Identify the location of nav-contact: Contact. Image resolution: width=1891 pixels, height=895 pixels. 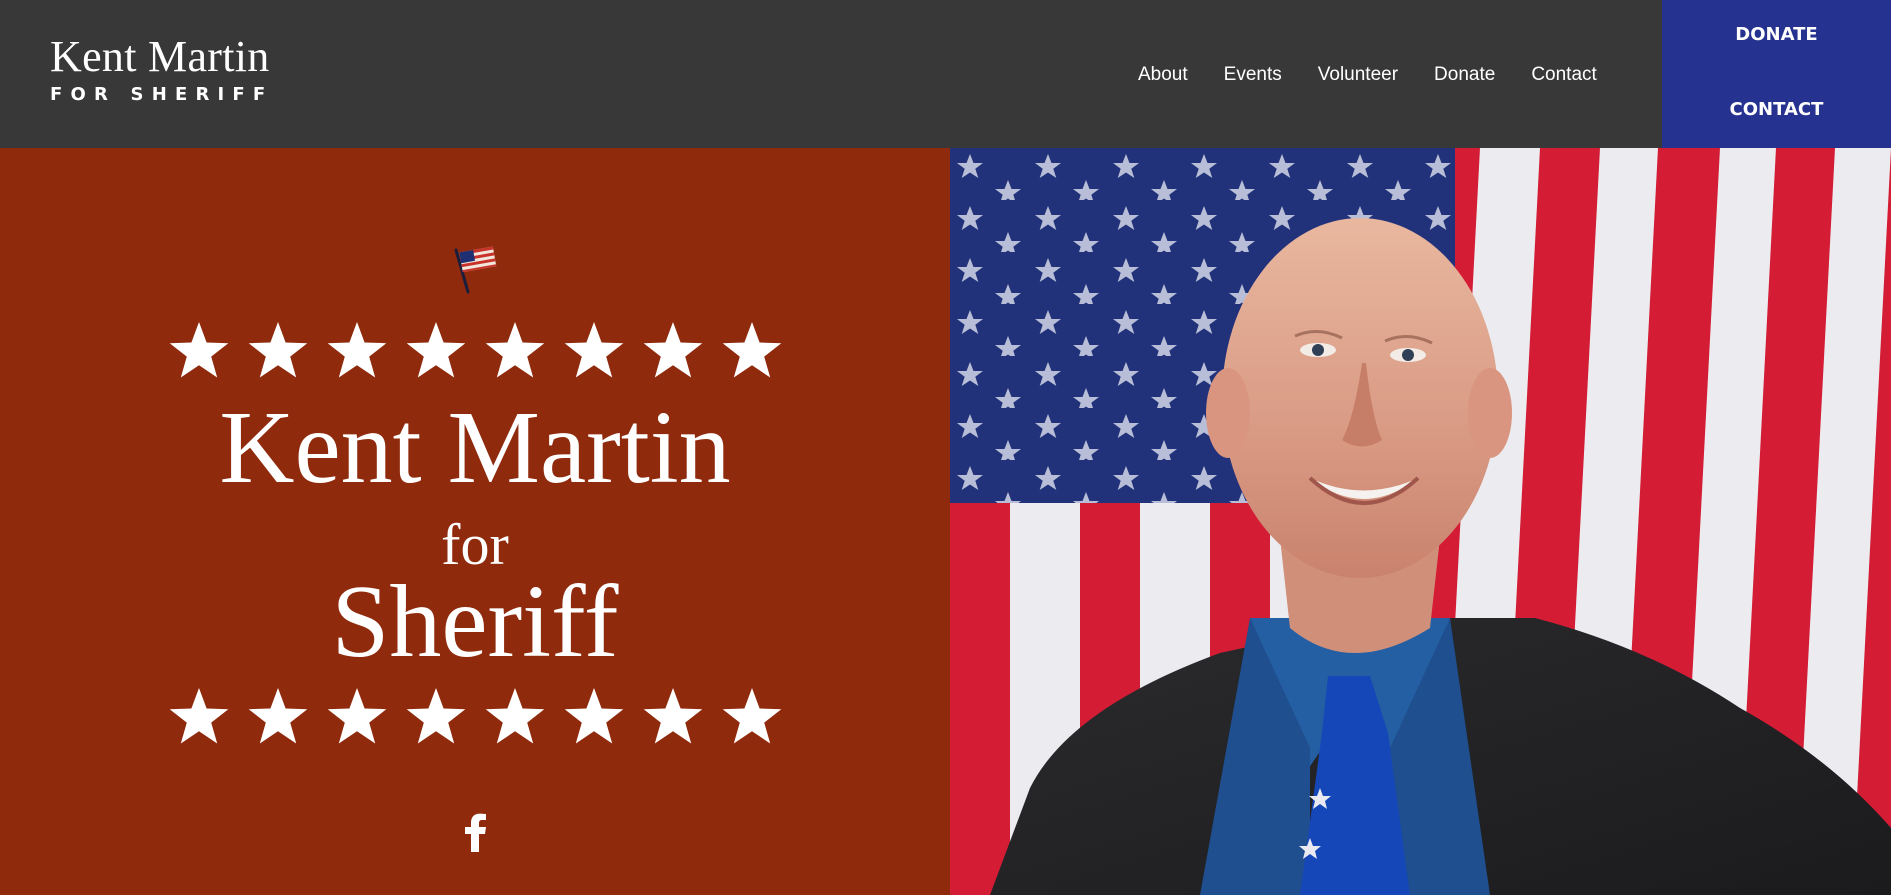
(1563, 75).